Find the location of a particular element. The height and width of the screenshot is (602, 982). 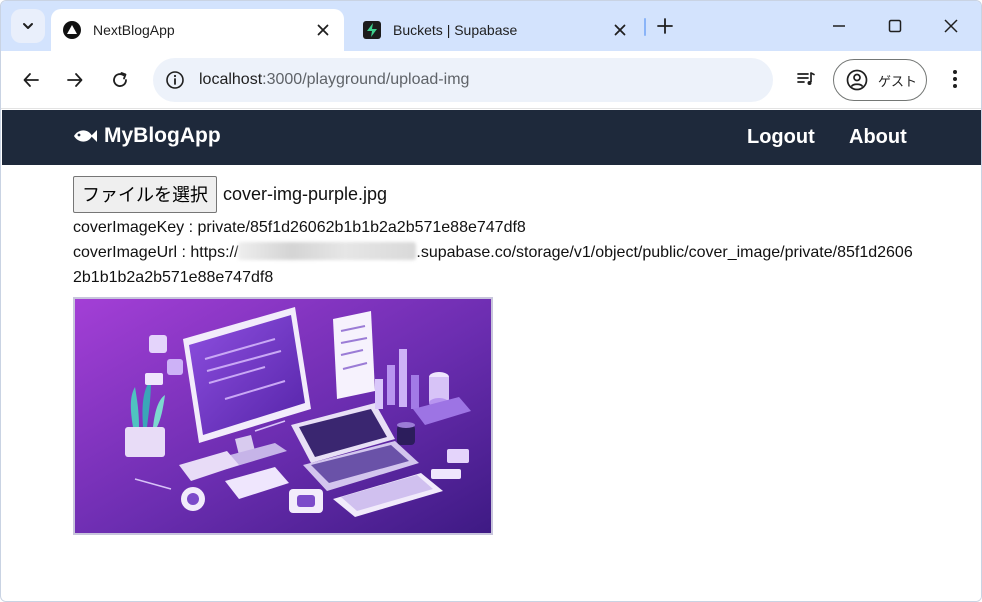

reload-icon is located at coordinates (120, 79).